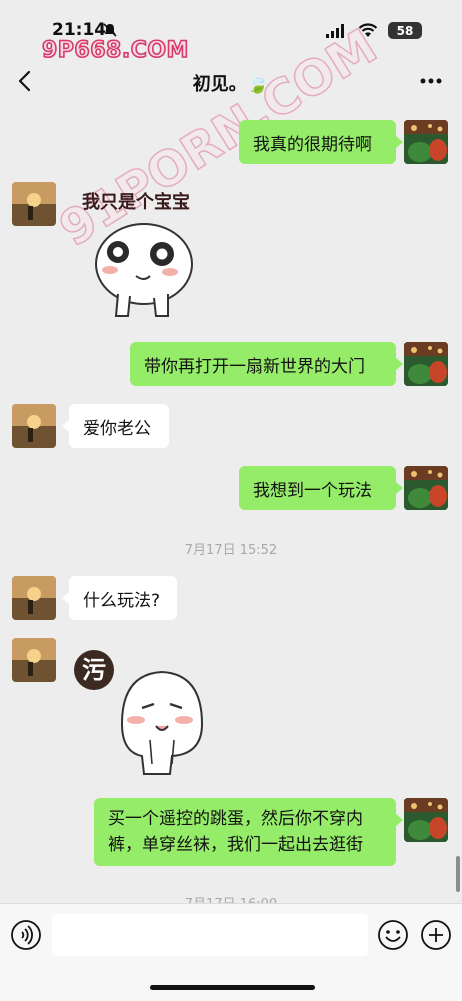  Describe the element at coordinates (231, 550) in the screenshot. I see `timestamp: 7月17日 15:52` at that location.